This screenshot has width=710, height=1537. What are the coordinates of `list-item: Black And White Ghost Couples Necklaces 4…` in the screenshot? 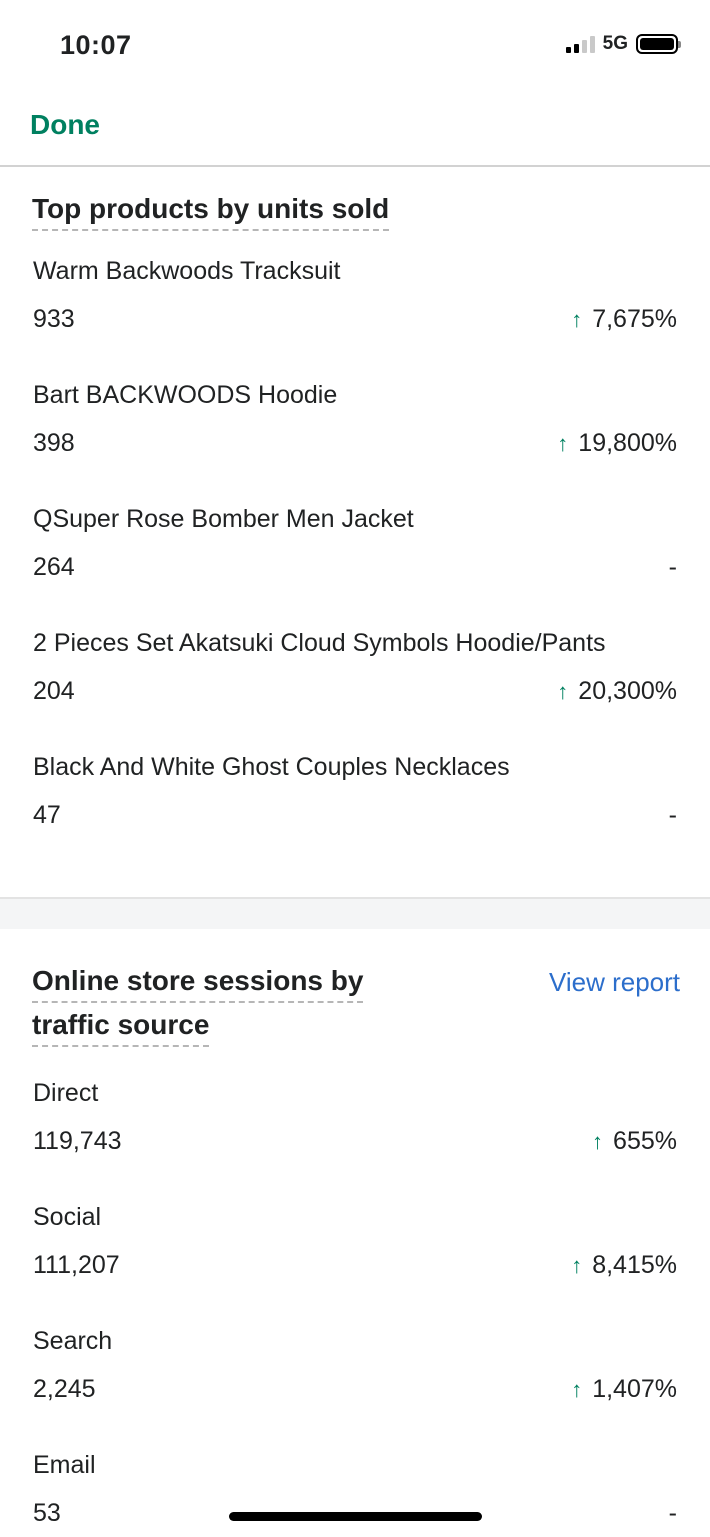 It's located at (355, 815).